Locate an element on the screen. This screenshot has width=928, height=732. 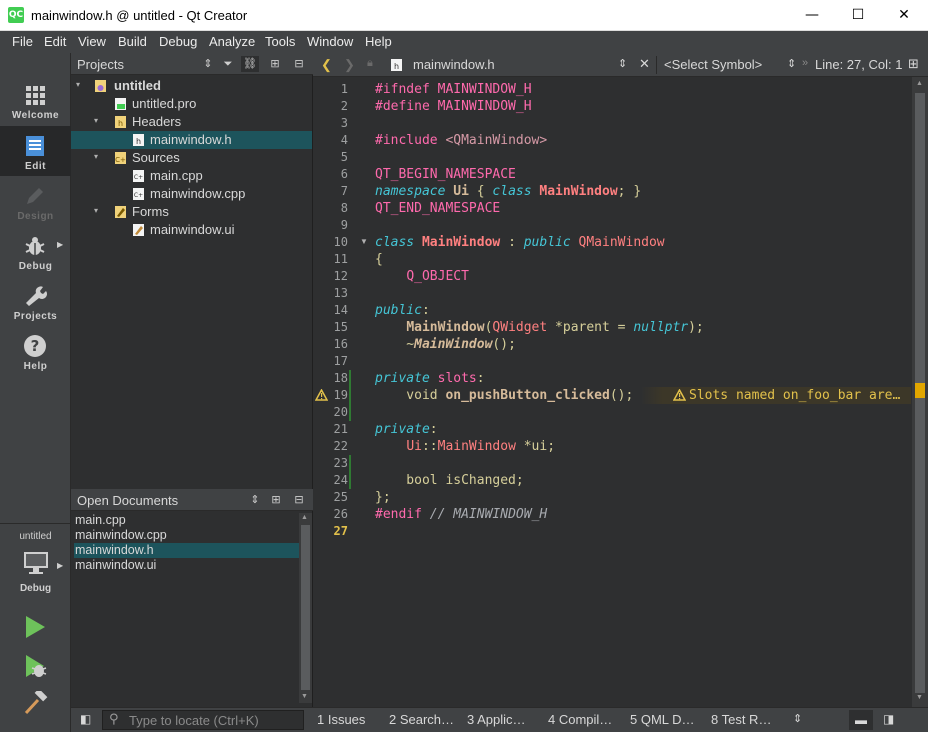
more-tabs-arrows-icon: ⇕ is located at coordinates (797, 718).